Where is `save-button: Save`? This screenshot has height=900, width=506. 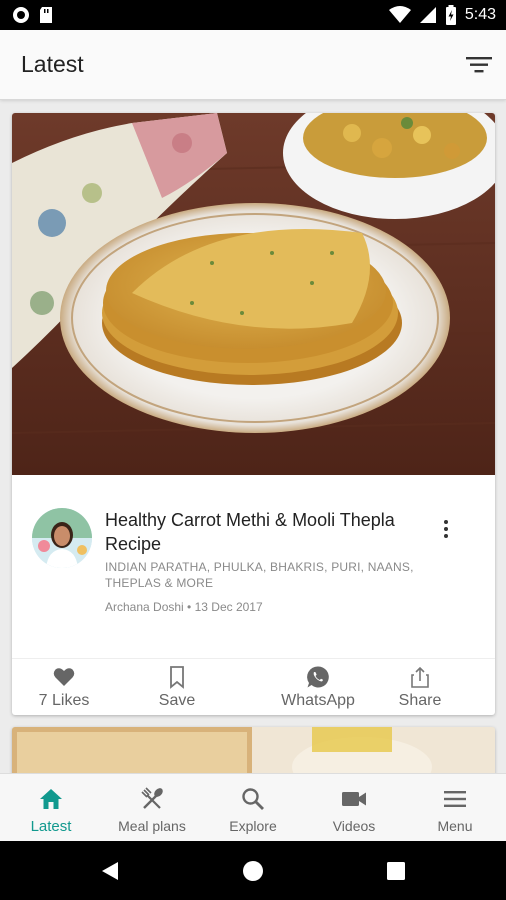
save-button: Save is located at coordinates (177, 687).